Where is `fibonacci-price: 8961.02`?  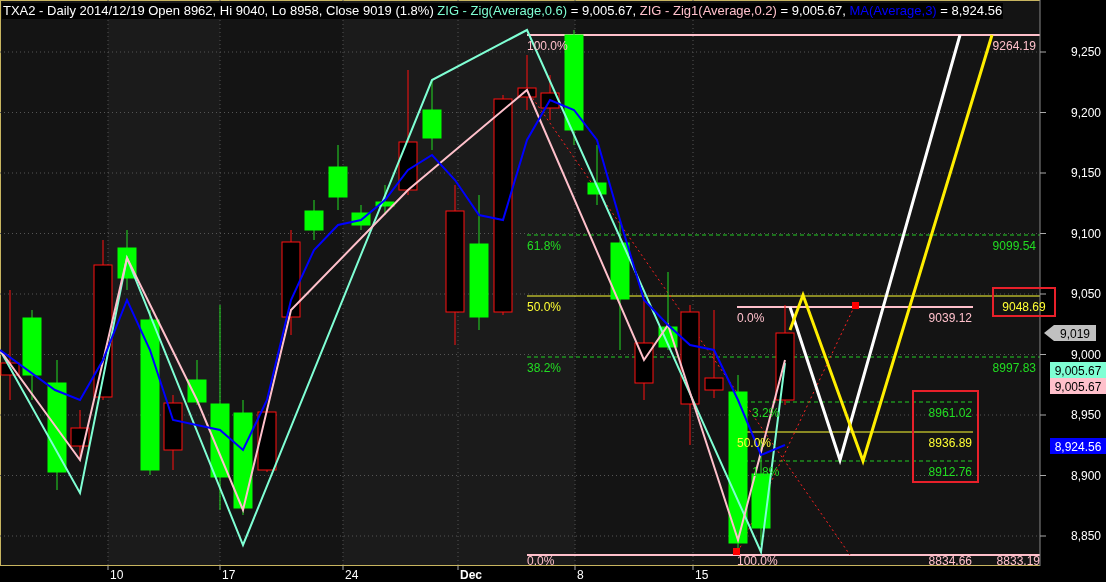
fibonacci-price: 8961.02 is located at coordinates (950, 413).